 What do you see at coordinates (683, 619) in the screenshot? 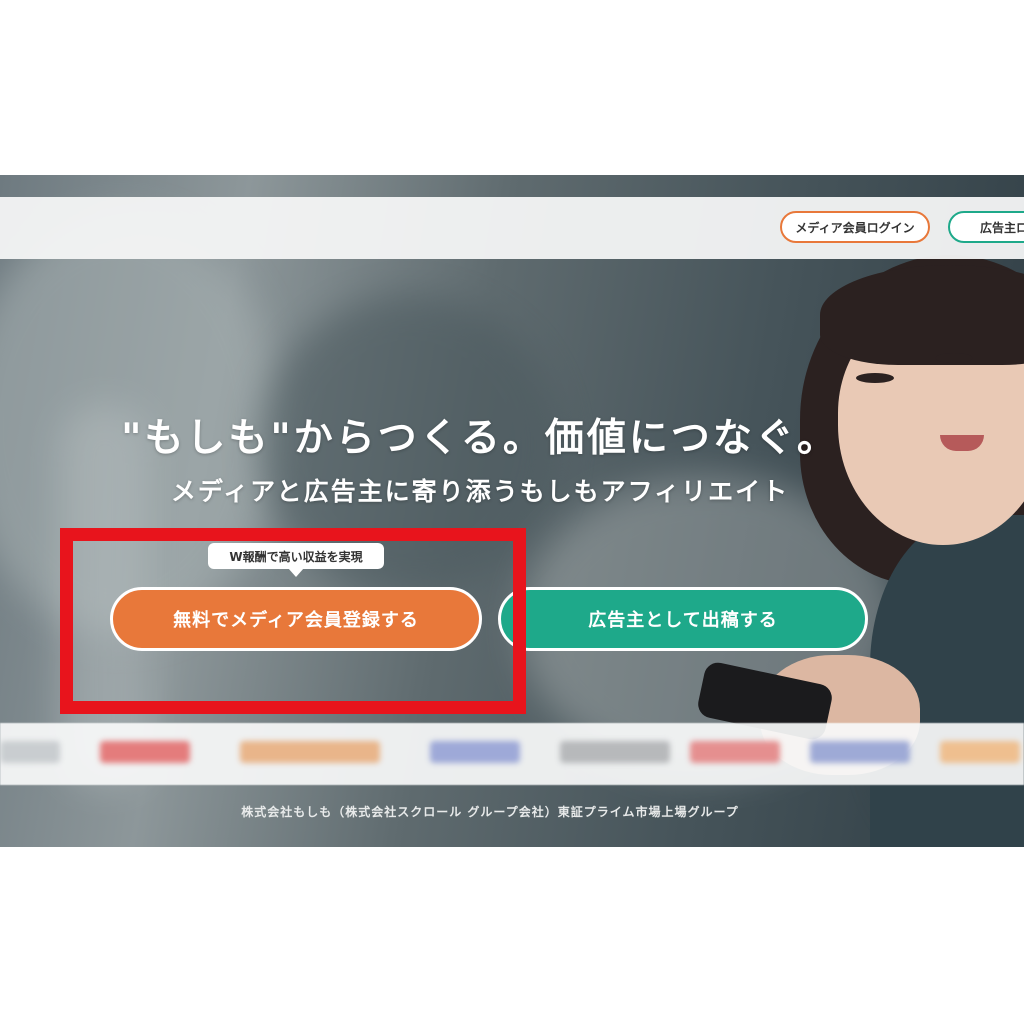
I see `advertiser-signup-button: 広告主として出稿する` at bounding box center [683, 619].